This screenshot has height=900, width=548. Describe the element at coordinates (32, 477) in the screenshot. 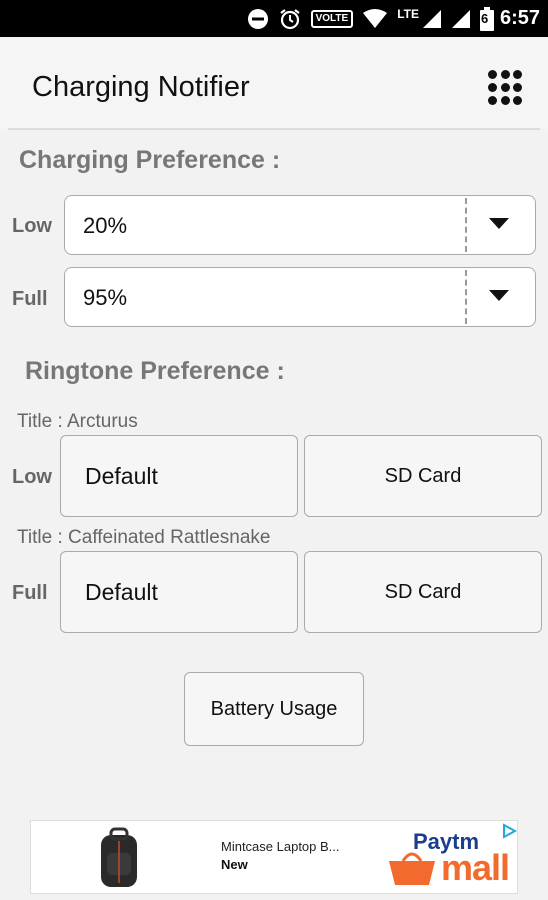

I see `ringtone-low-label: Low` at that location.